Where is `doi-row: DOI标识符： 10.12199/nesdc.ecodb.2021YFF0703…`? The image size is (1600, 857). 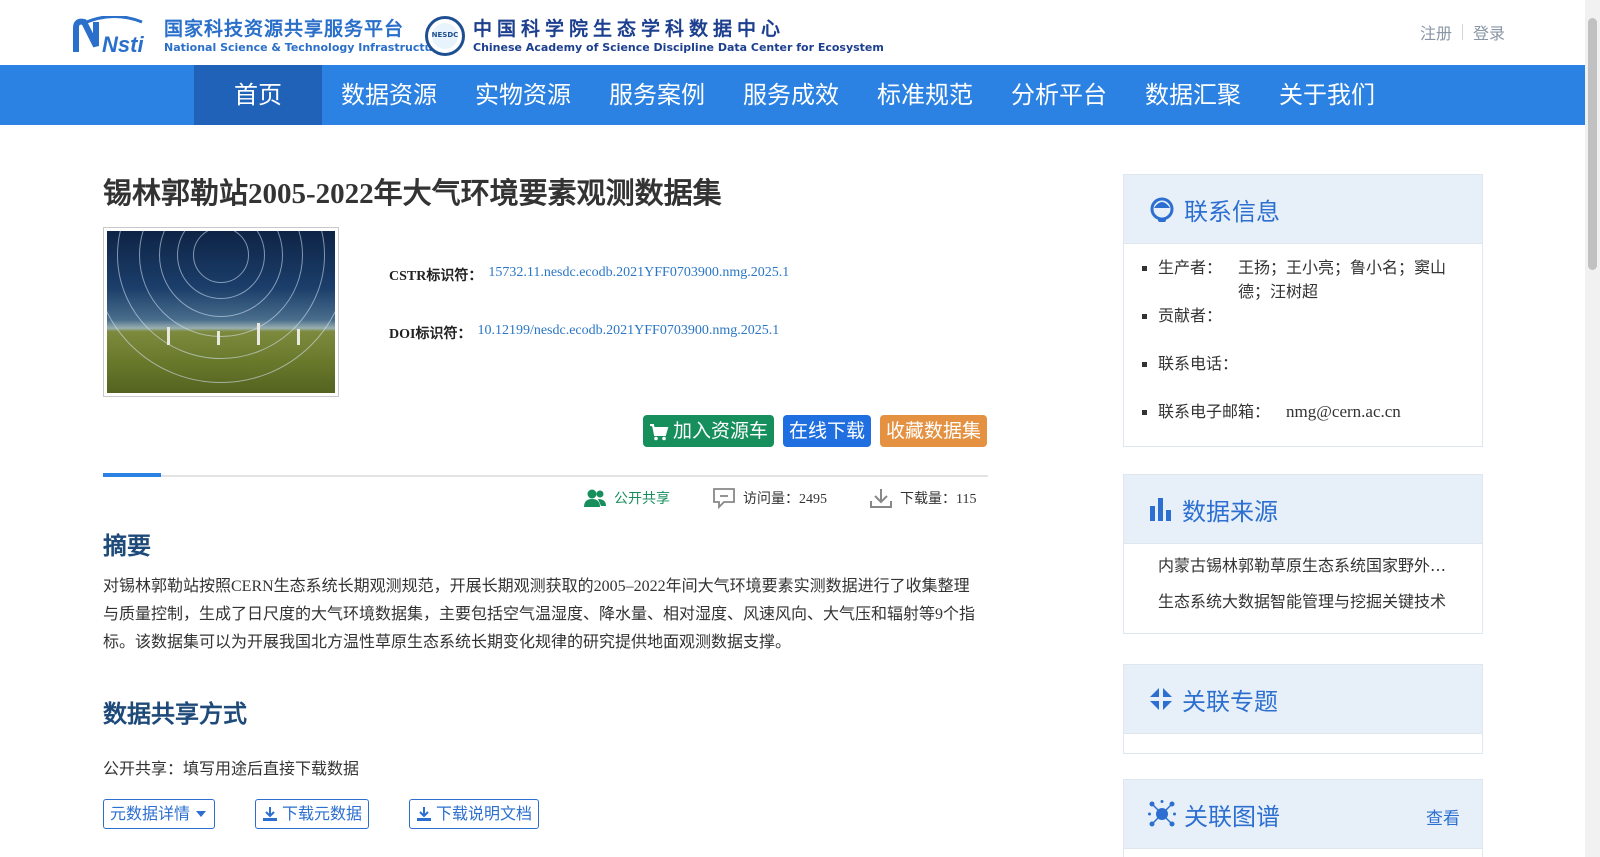 doi-row: DOI标识符： 10.12199/nesdc.ecodb.2021YFF0703… is located at coordinates (589, 333).